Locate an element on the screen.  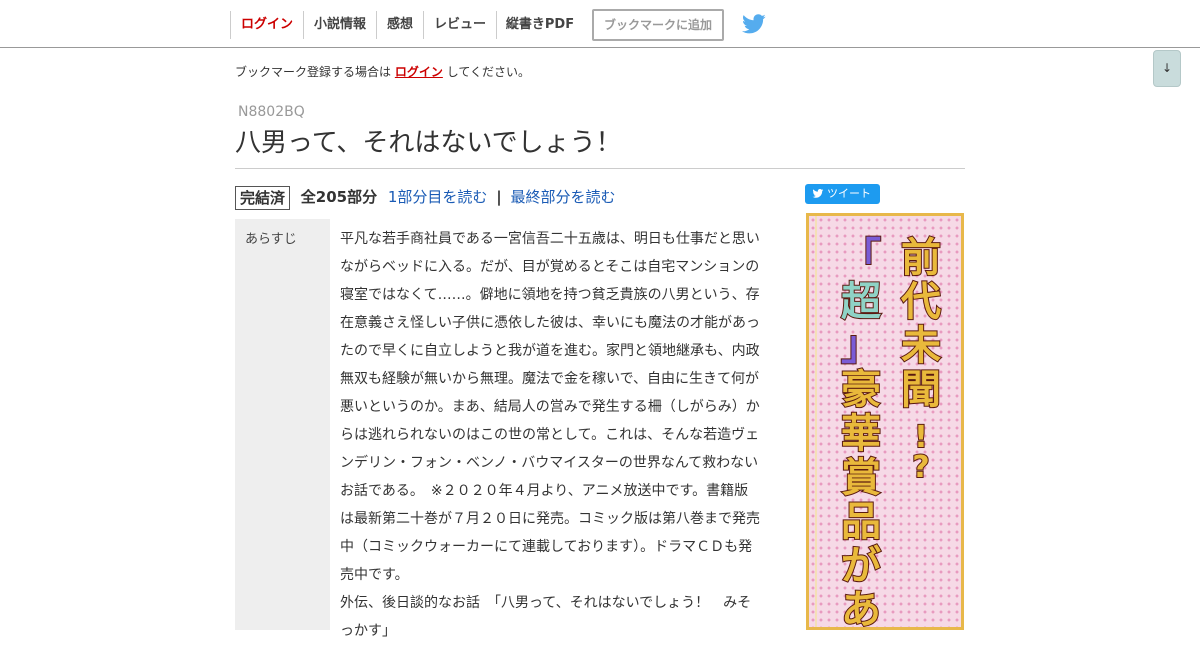
ad-char: 品 is located at coordinates (861, 522).